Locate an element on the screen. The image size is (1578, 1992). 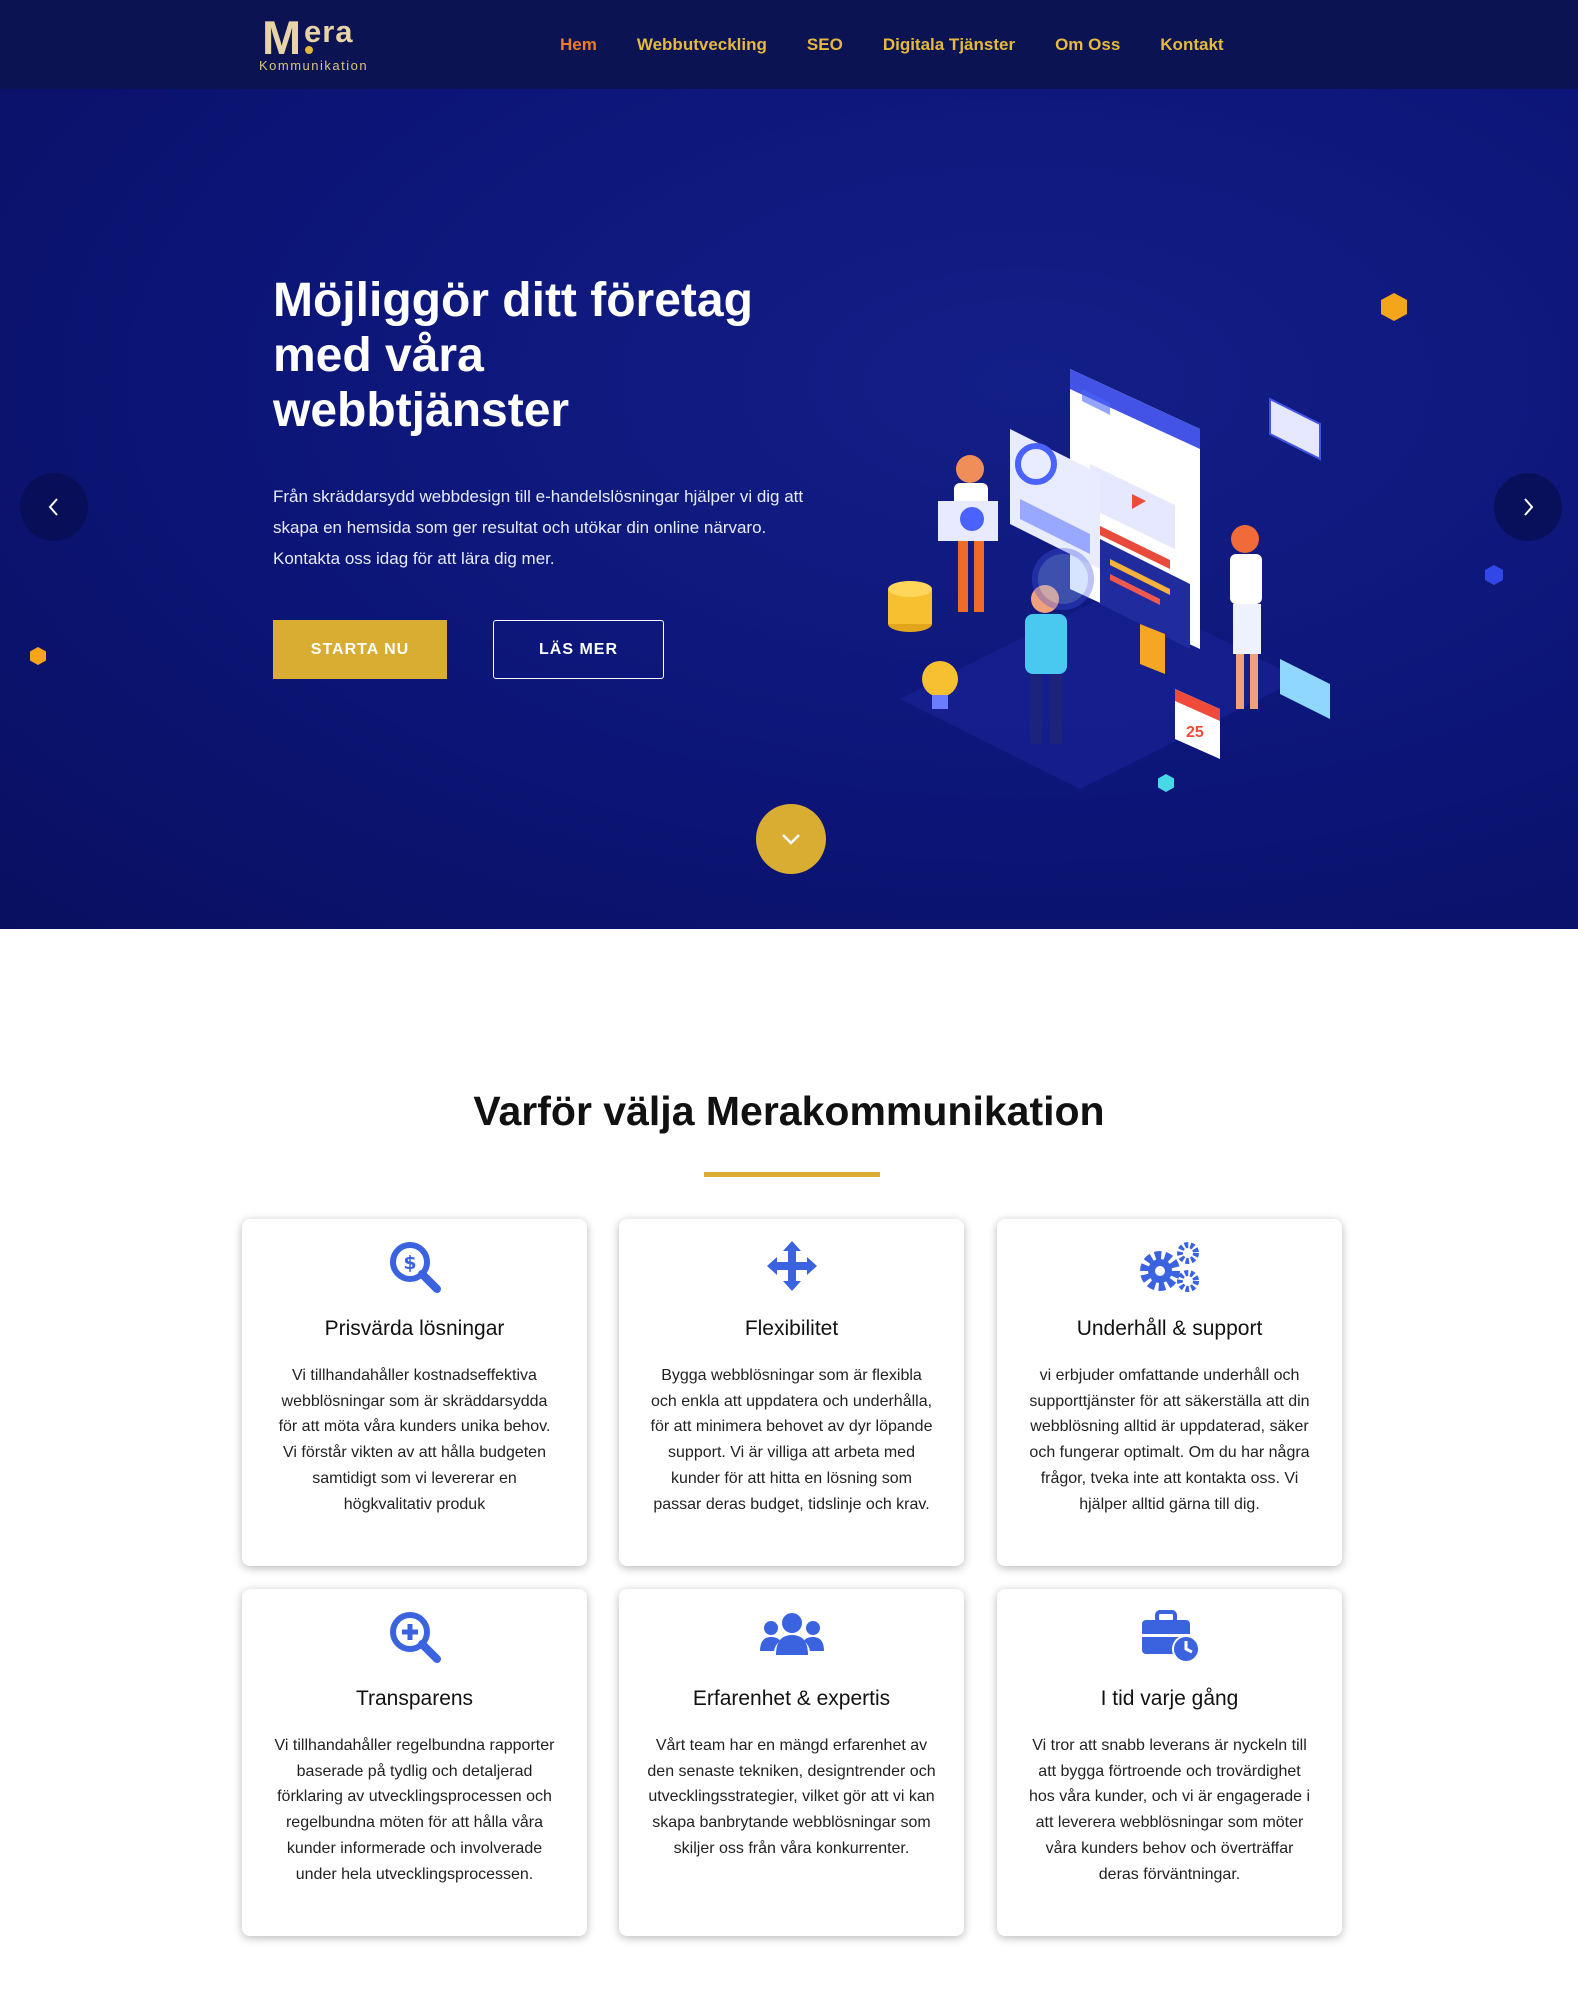
logo-initial: M is located at coordinates (282, 37).